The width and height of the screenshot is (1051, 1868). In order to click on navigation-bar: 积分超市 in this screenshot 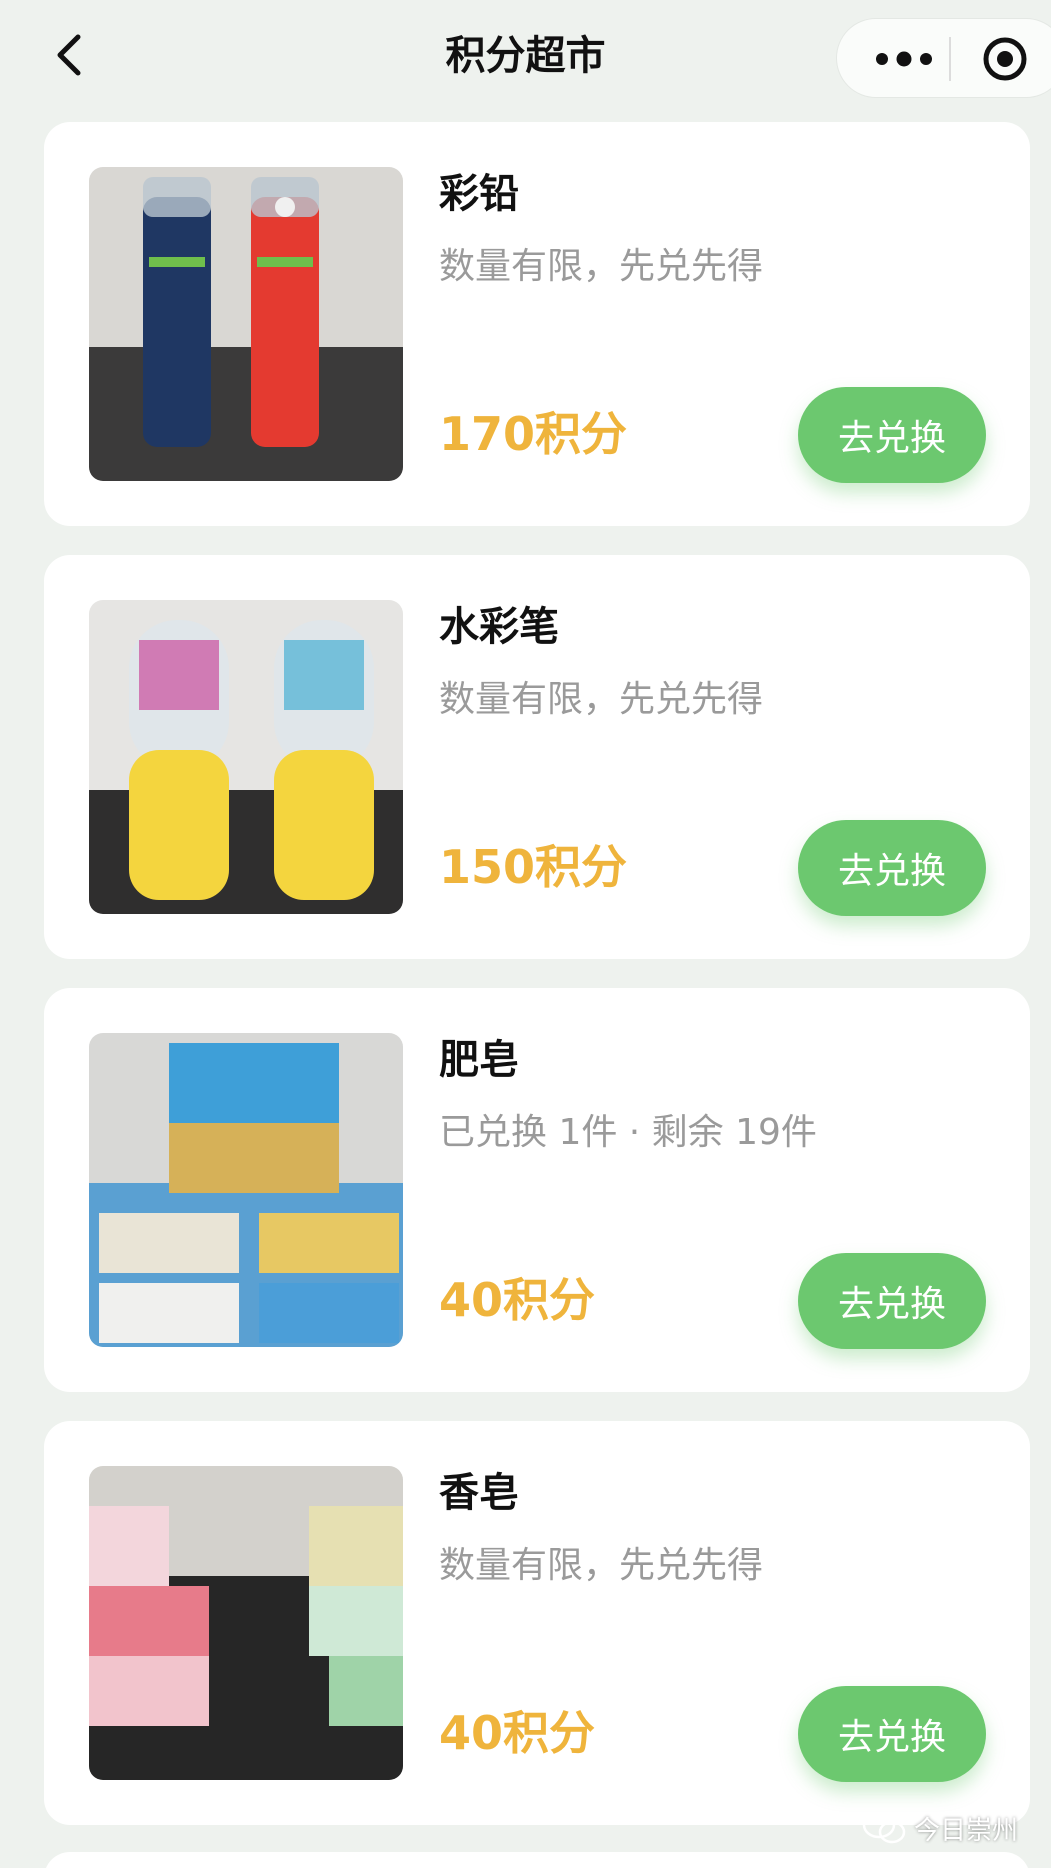, I will do `click(525, 56)`.